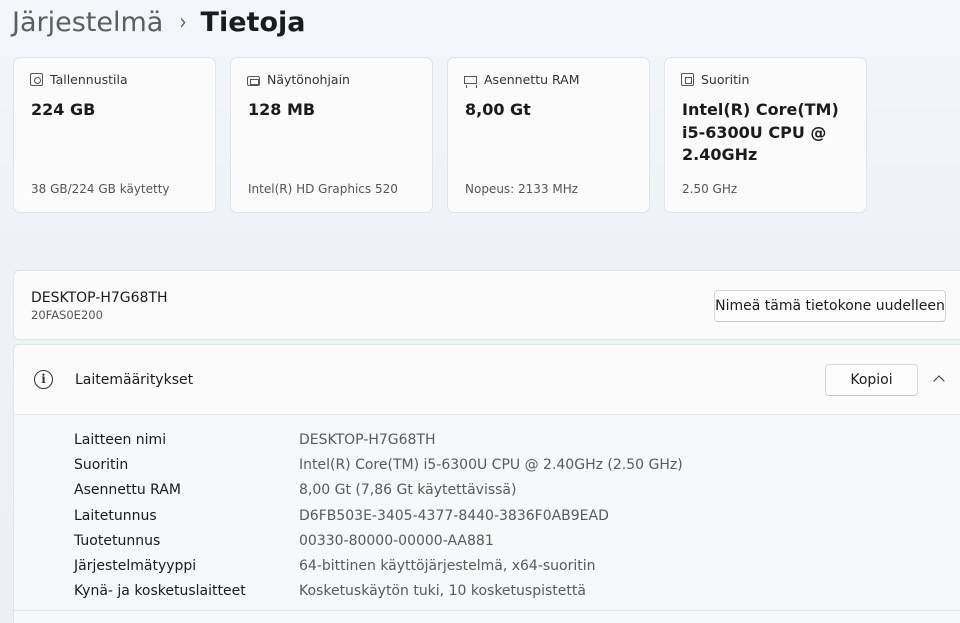 Image resolution: width=960 pixels, height=623 pixels. Describe the element at coordinates (367, 439) in the screenshot. I see `spec-value: DESKTOP-H7G68TH` at that location.